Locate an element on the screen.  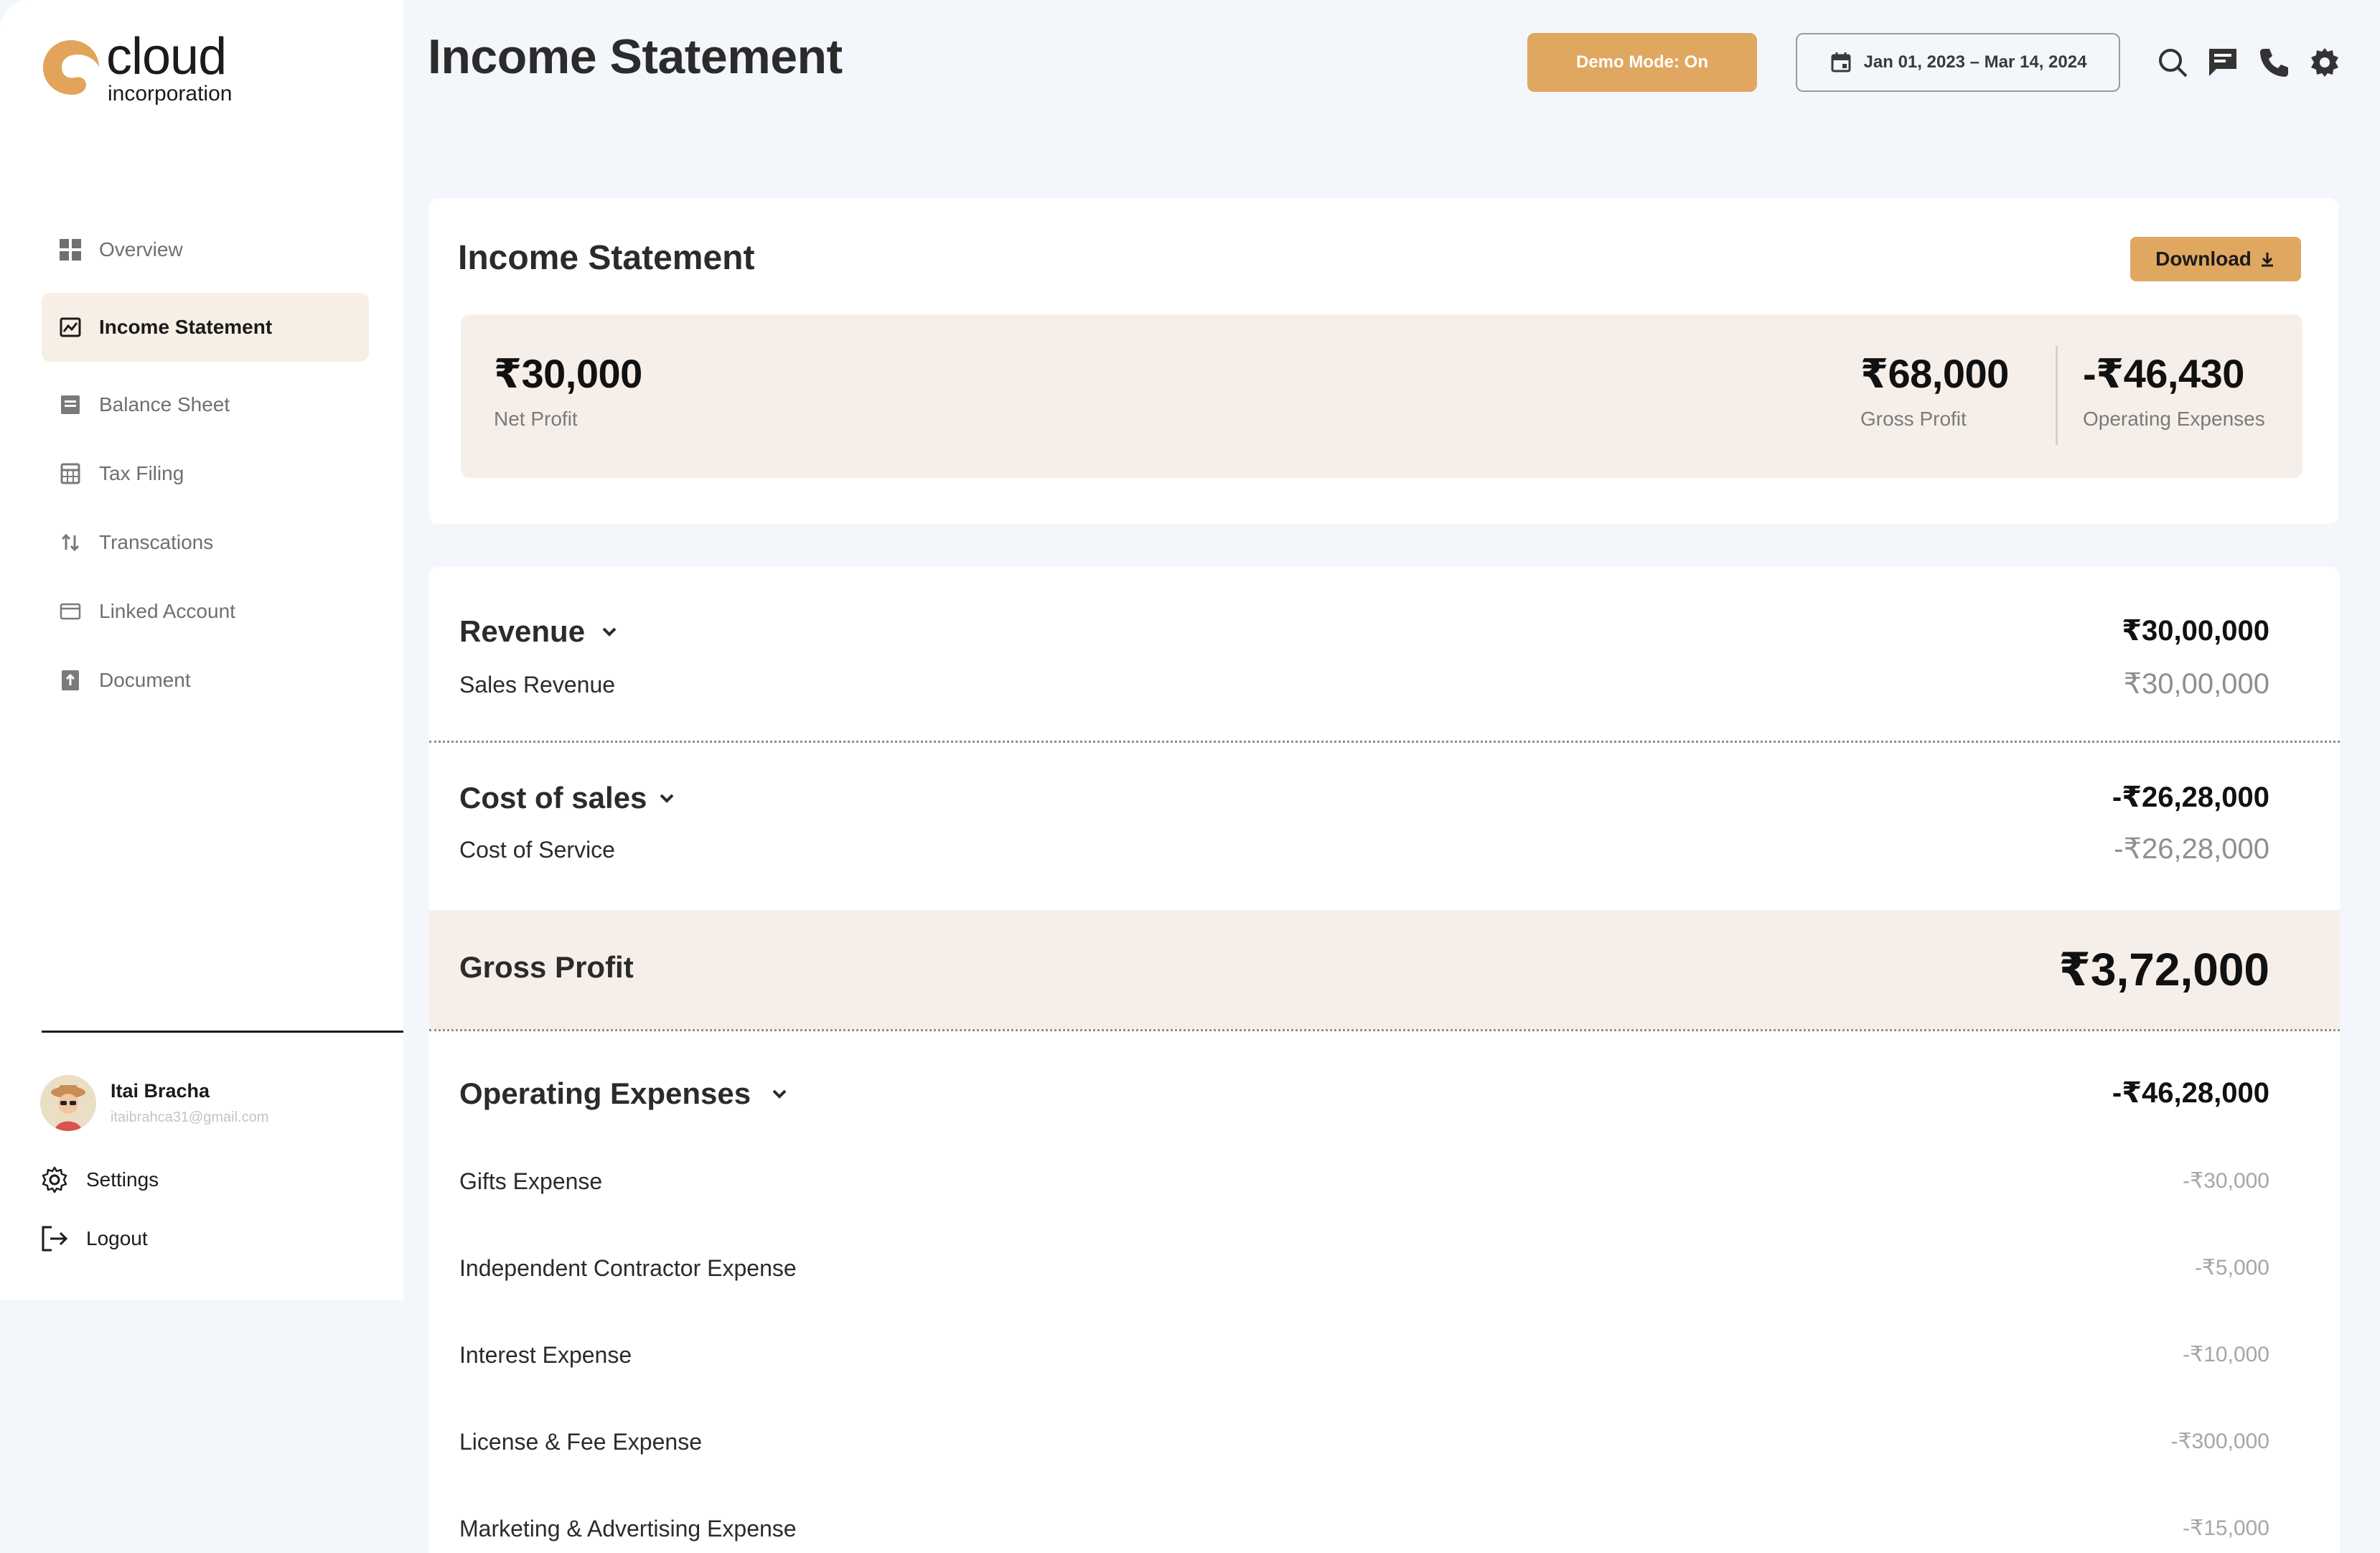
download-button: Download is located at coordinates (2215, 259).